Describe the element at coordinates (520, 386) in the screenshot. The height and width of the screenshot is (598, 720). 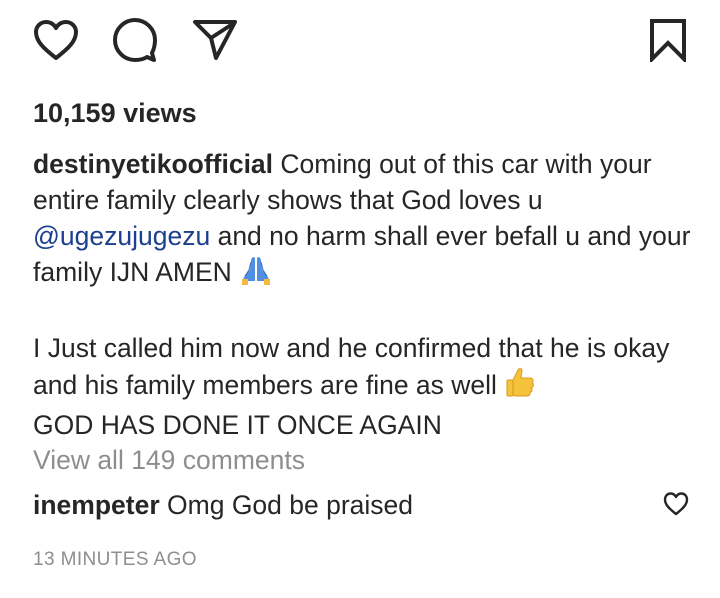
I see `thumbs-up-emoji` at that location.